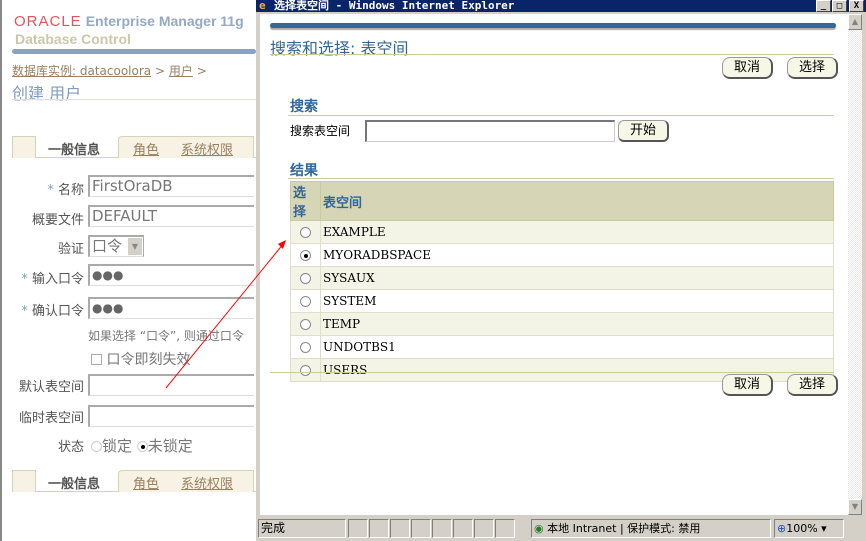 This screenshot has height=541, width=866. What do you see at coordinates (304, 107) in the screenshot?
I see `search-heading: 搜索` at bounding box center [304, 107].